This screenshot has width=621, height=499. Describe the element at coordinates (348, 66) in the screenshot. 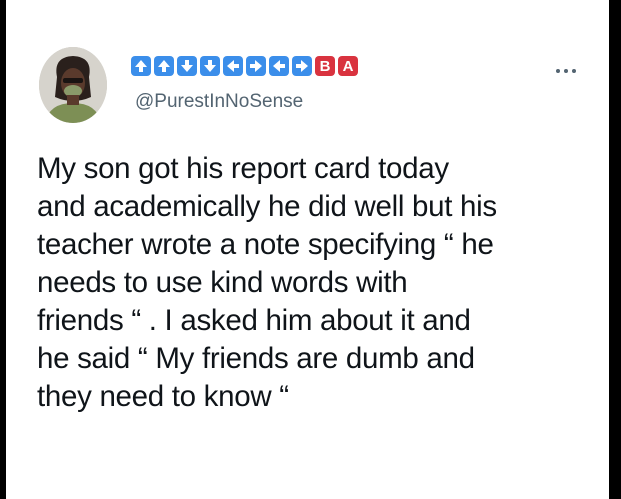

I see `letter-a-key: A` at that location.